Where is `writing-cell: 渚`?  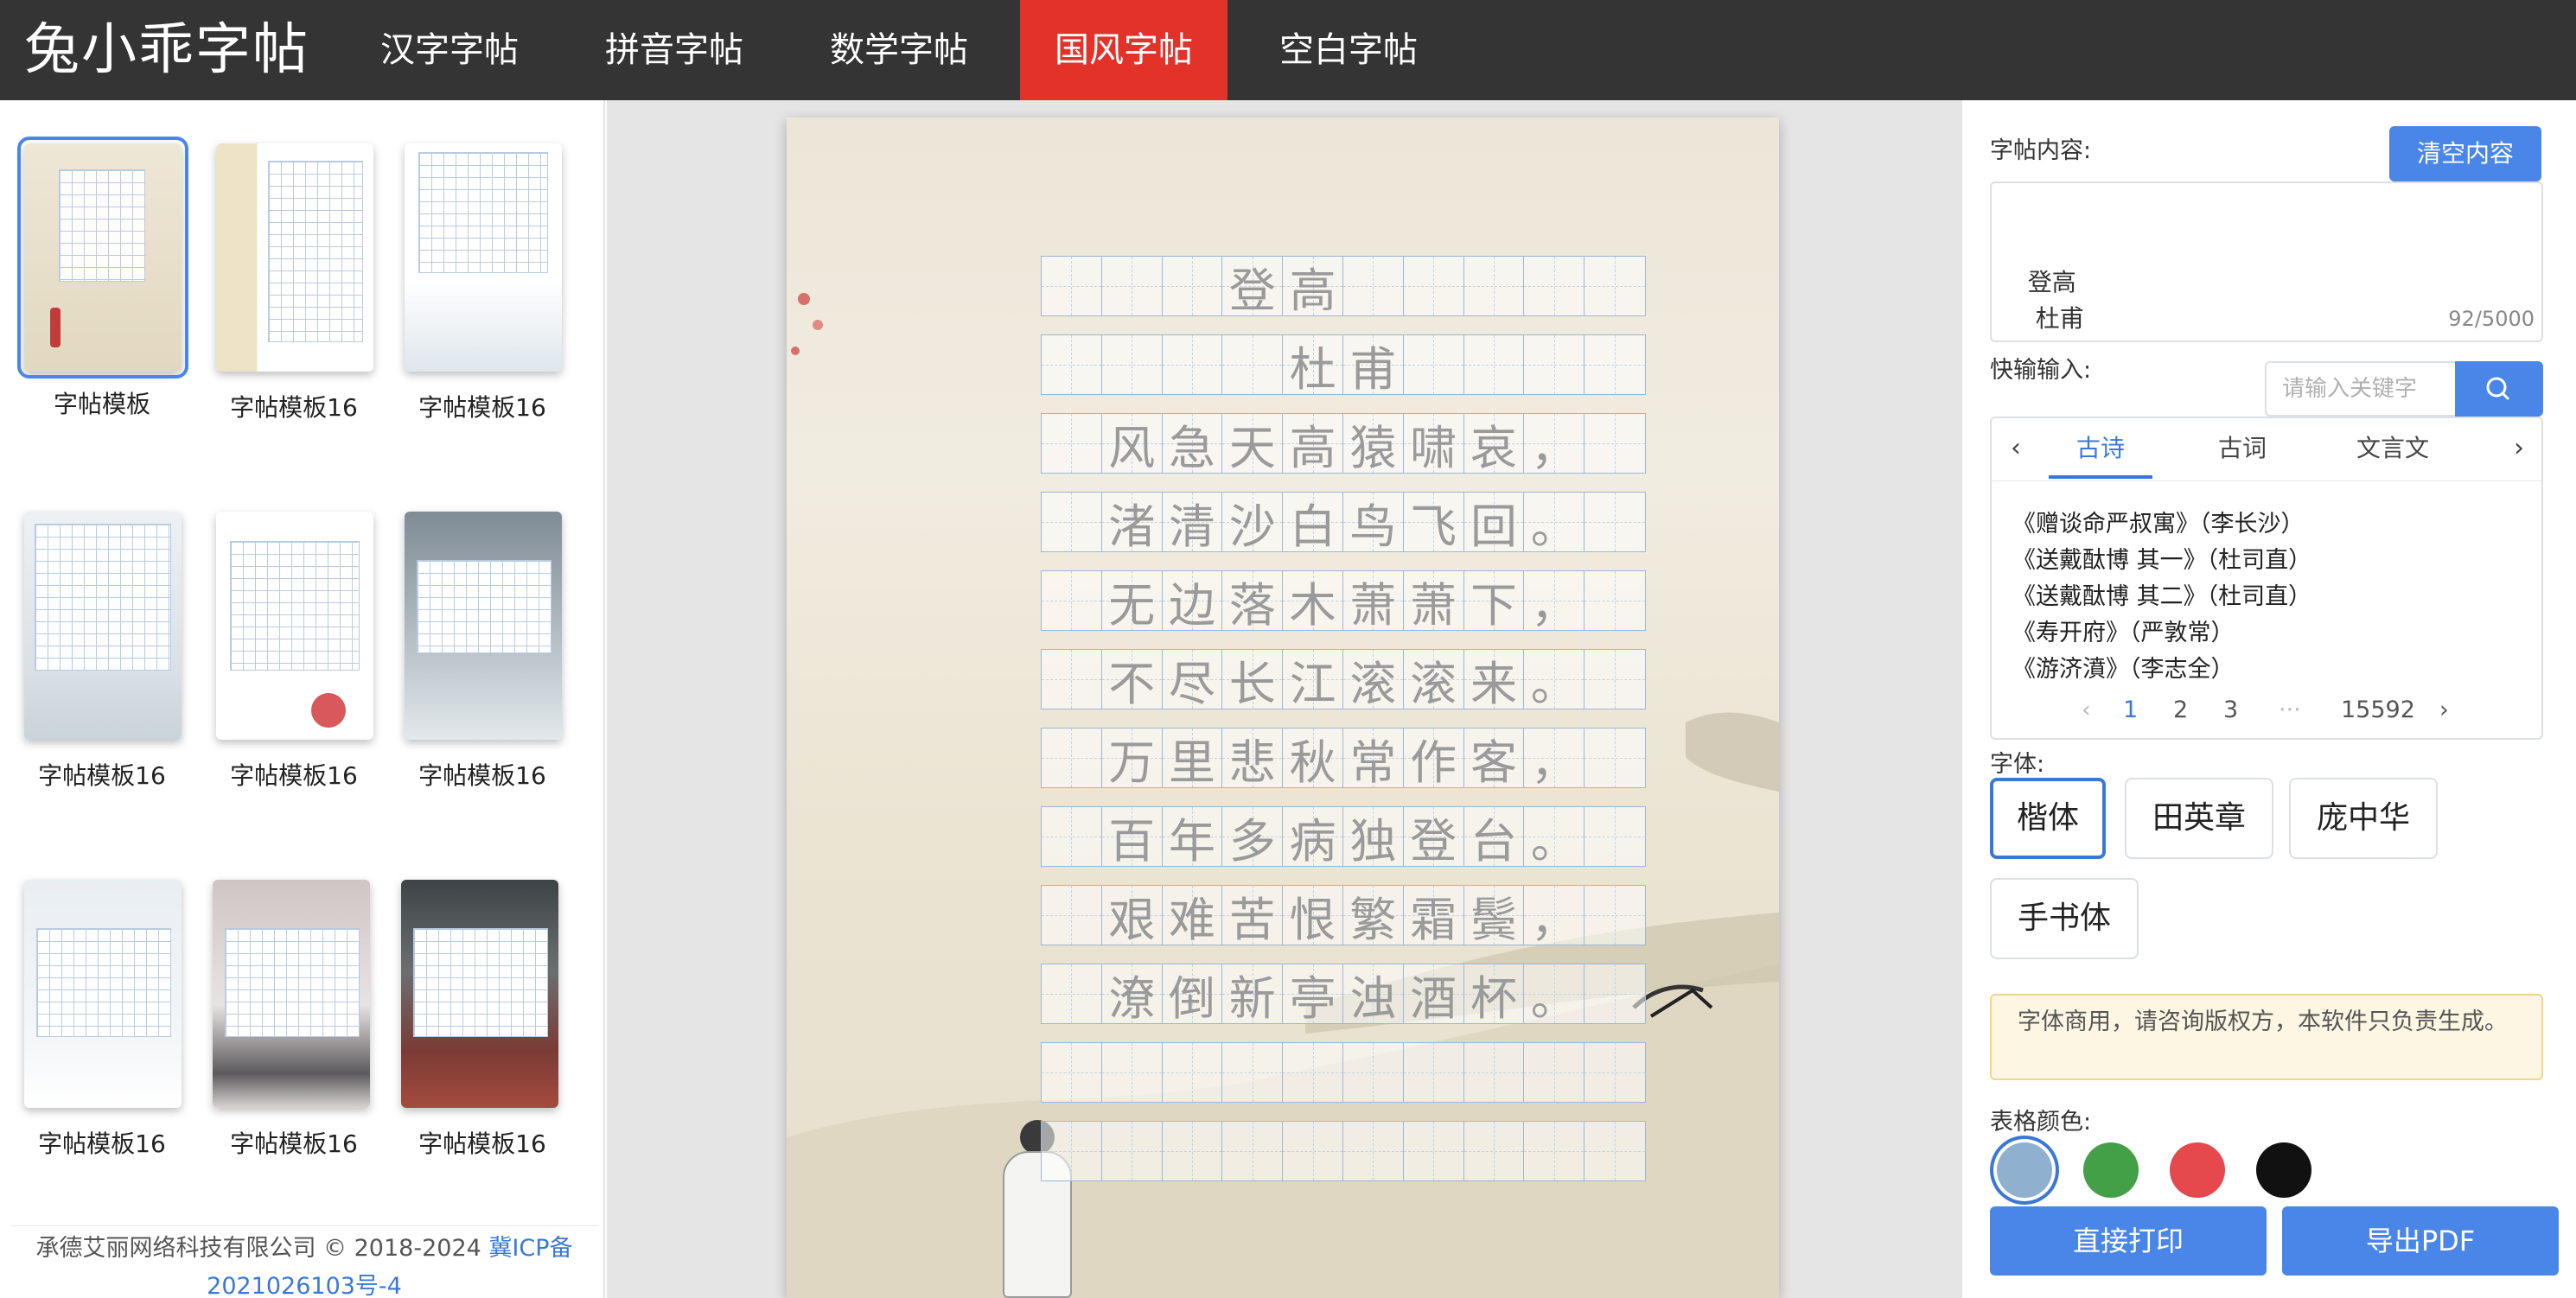
writing-cell: 渚 is located at coordinates (1132, 523).